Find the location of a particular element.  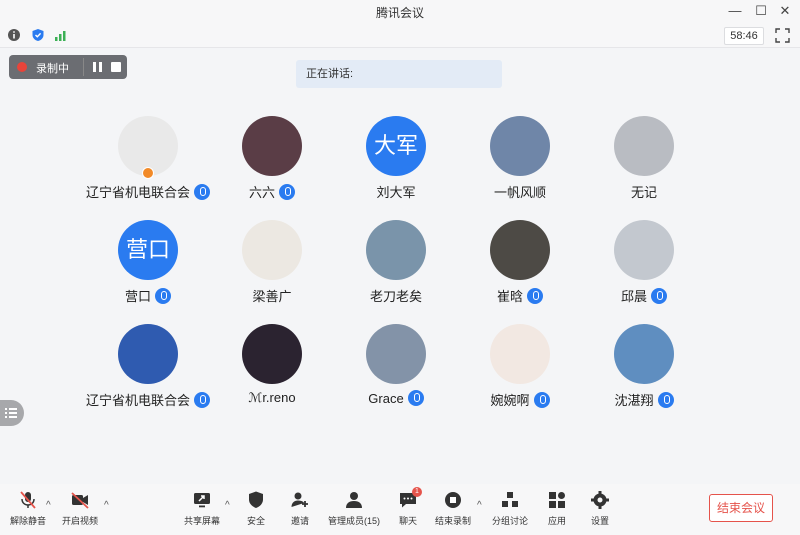

share-screen-icon is located at coordinates (202, 500).